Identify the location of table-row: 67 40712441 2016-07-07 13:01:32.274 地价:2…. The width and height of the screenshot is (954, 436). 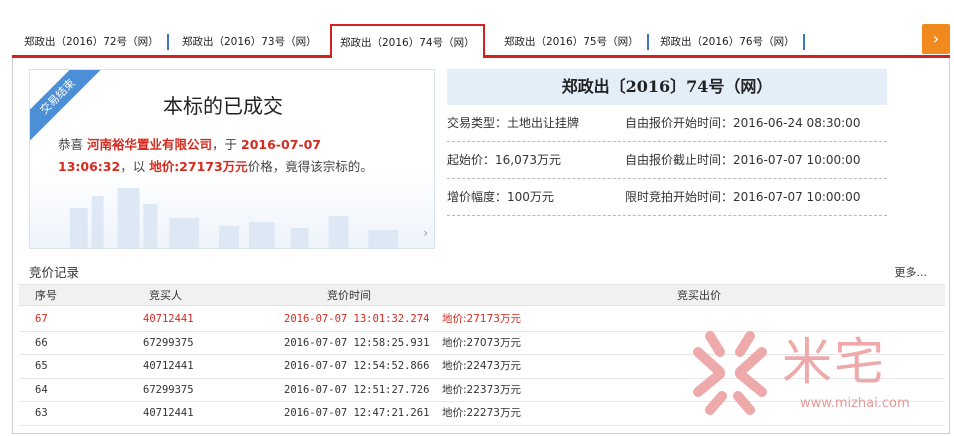
(482, 320).